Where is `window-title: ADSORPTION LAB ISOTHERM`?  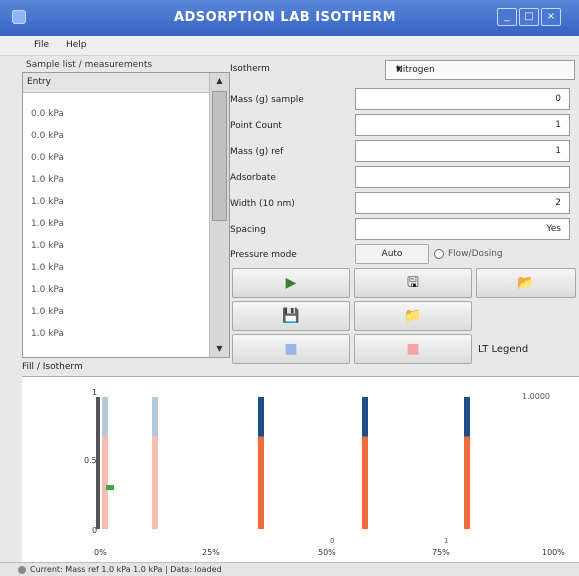
window-title: ADSORPTION LAB ISOTHERM is located at coordinates (285, 17).